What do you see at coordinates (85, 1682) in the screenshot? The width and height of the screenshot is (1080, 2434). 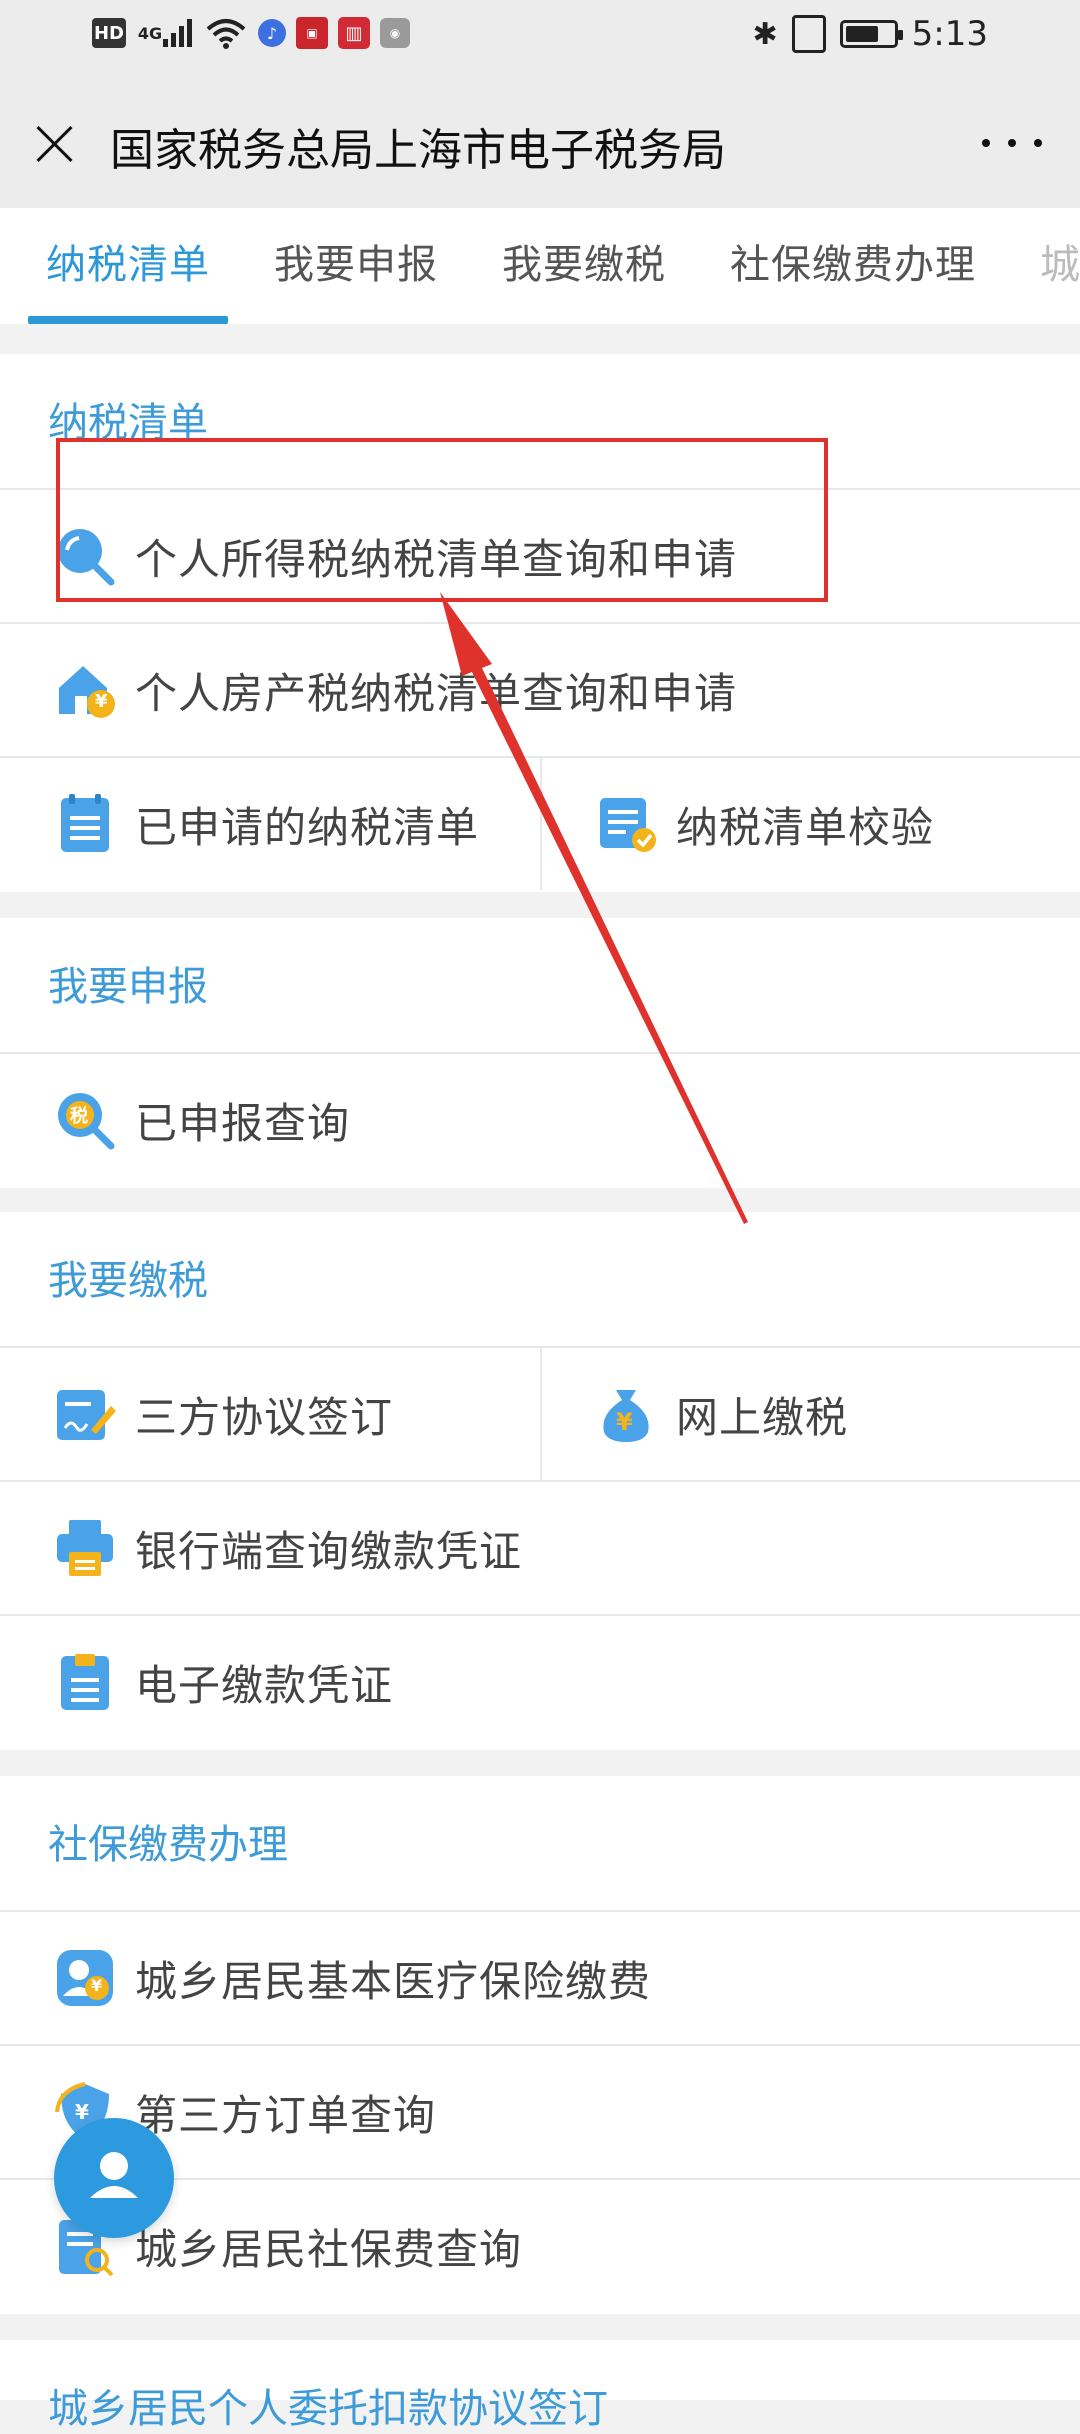 I see `voucher-icon` at bounding box center [85, 1682].